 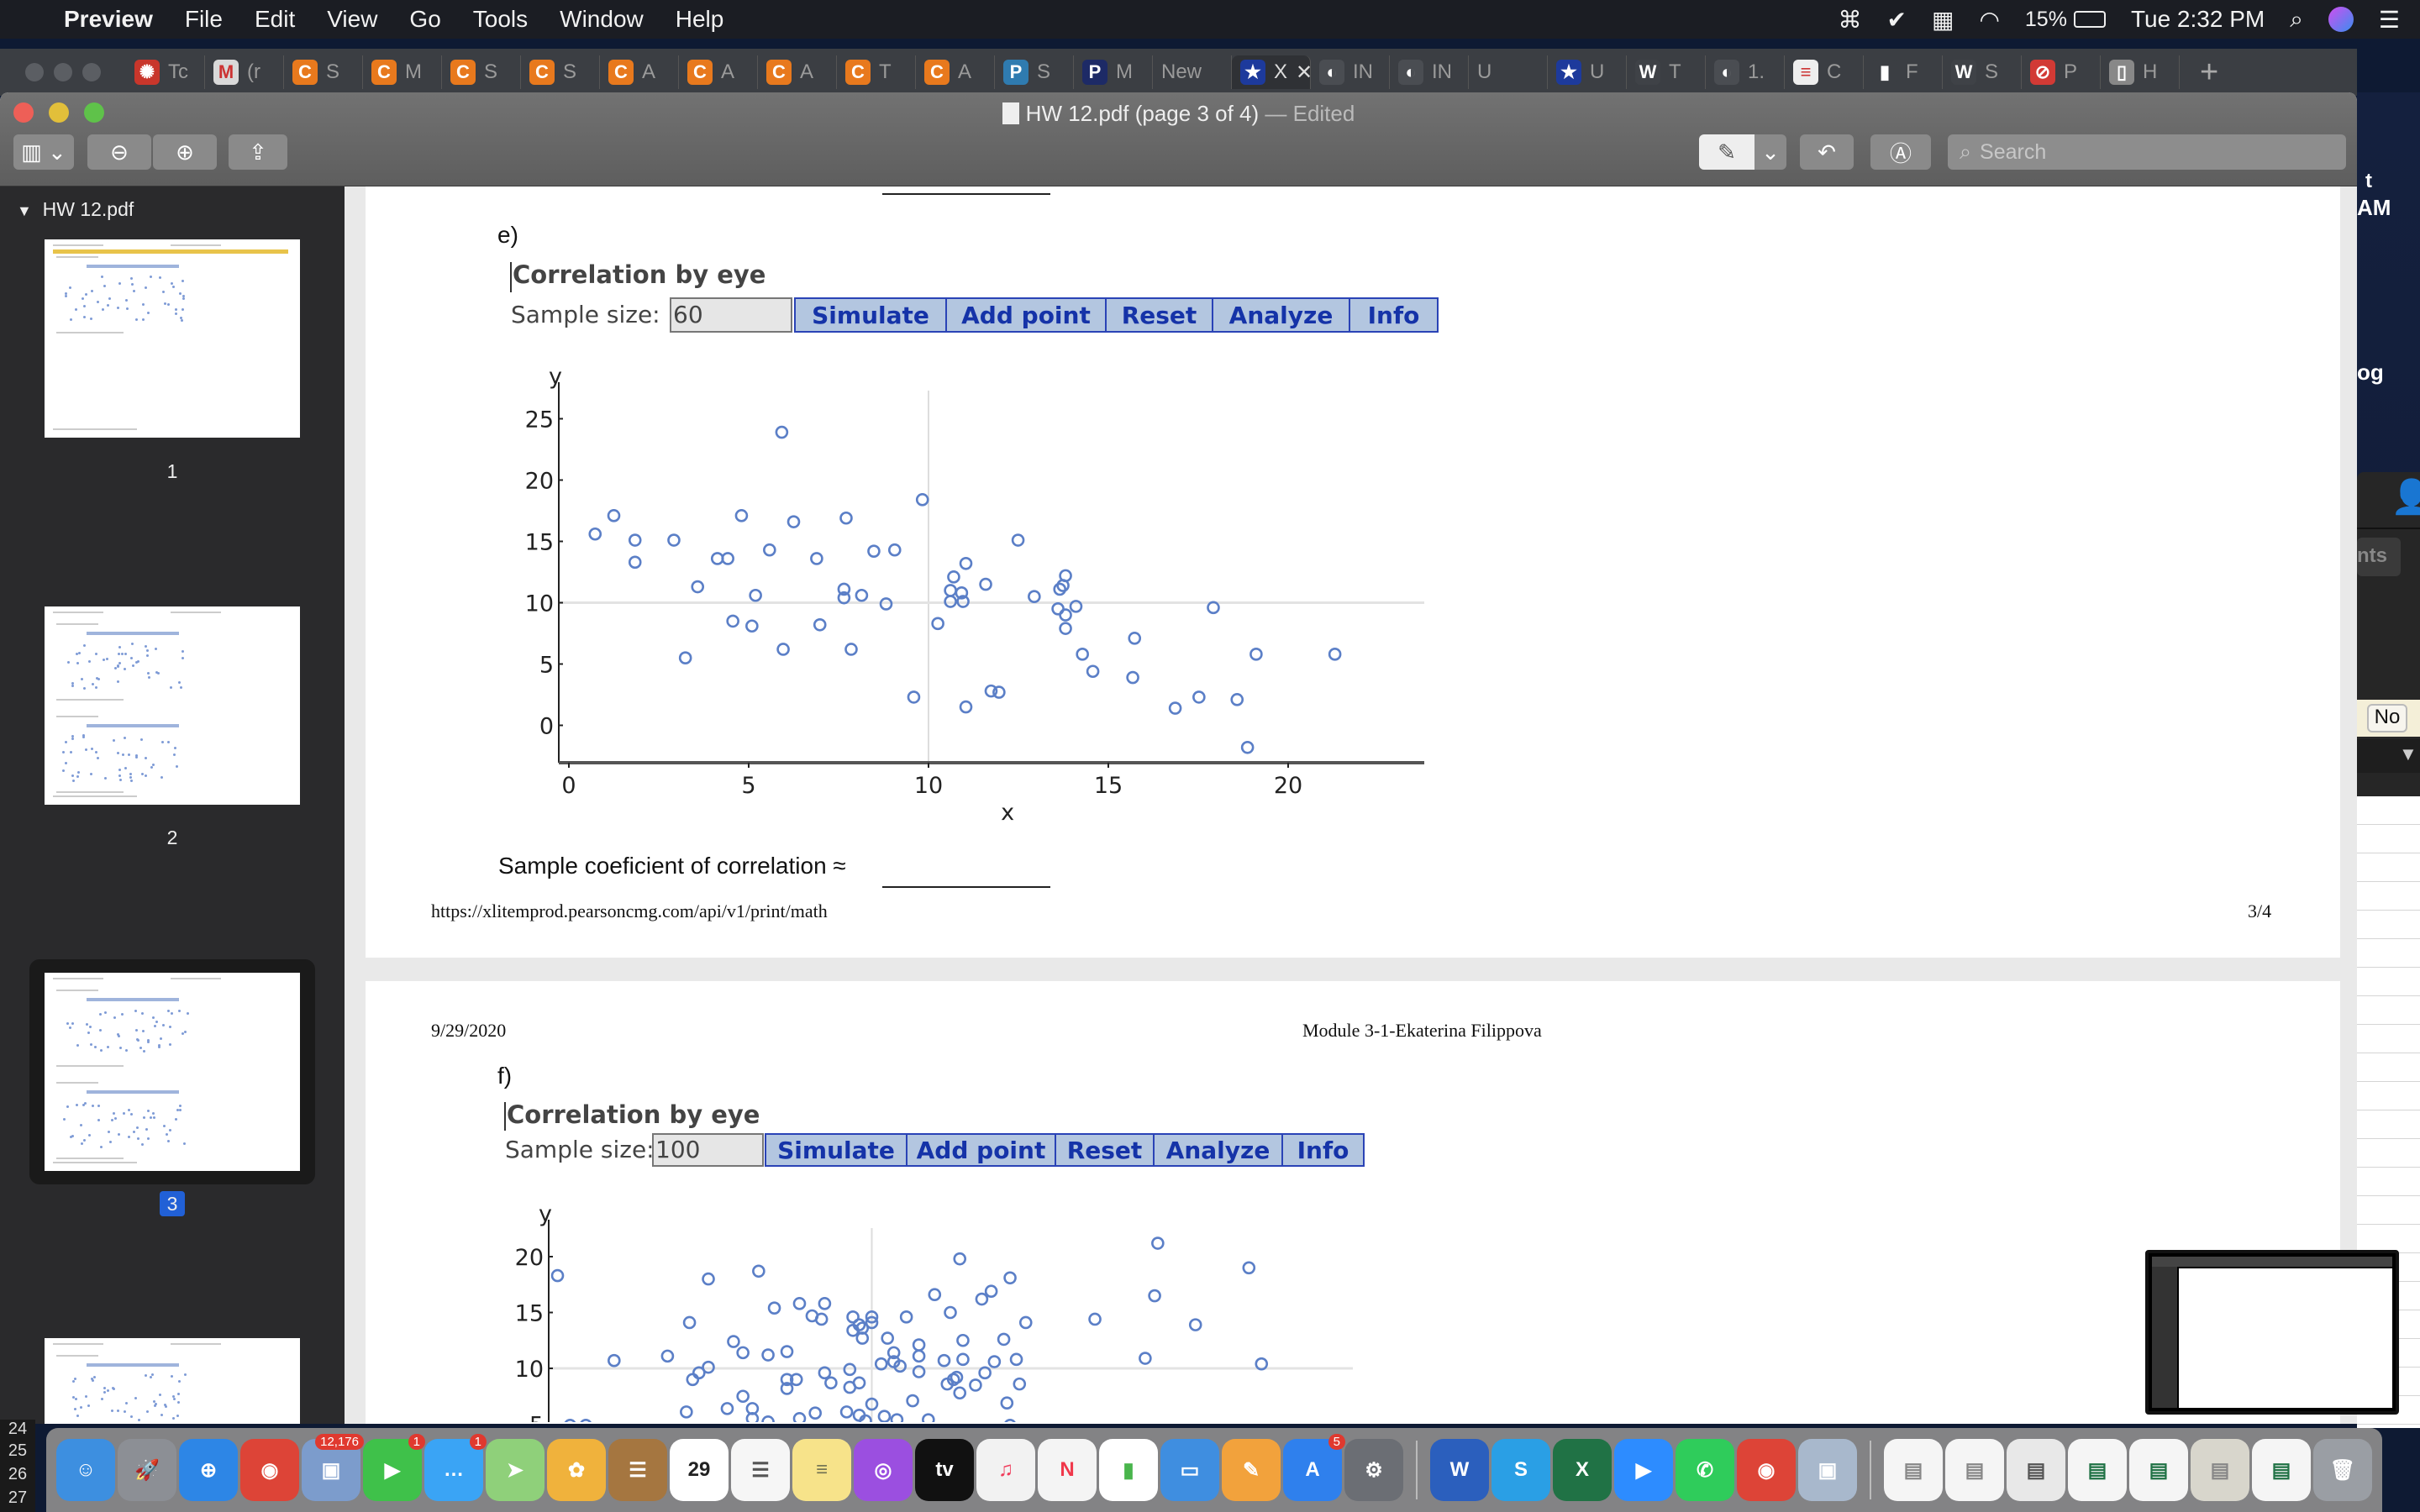 What do you see at coordinates (352, 19) in the screenshot?
I see `menu-view: View` at bounding box center [352, 19].